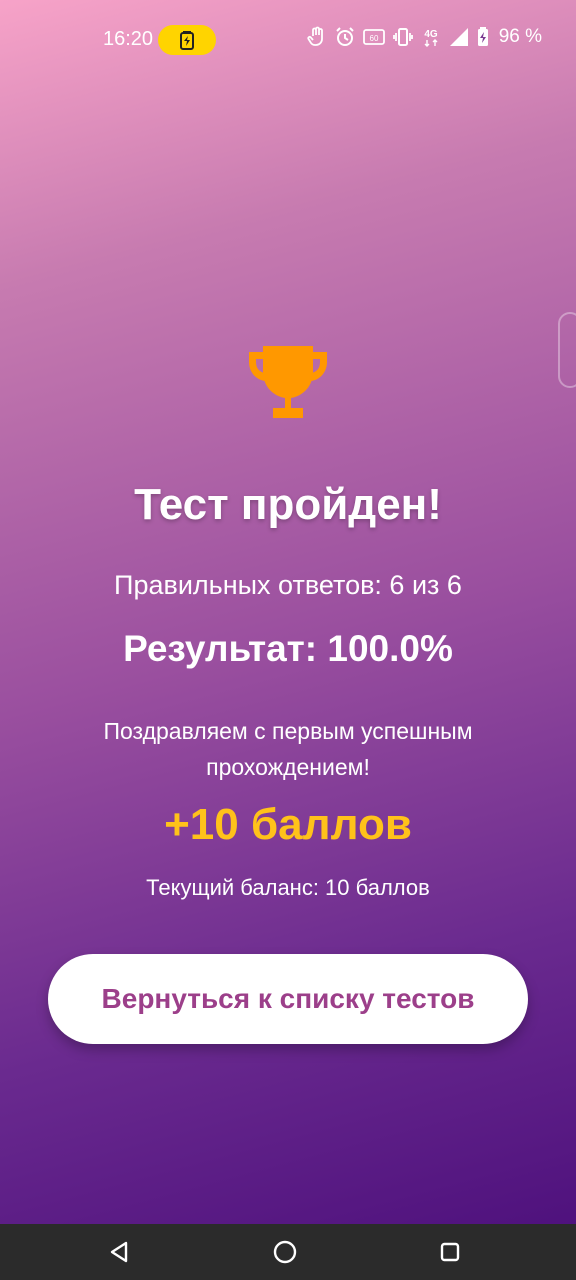 Image resolution: width=576 pixels, height=1280 pixels. I want to click on current-balance: Текущий баланс: 10 баллов, so click(288, 887).